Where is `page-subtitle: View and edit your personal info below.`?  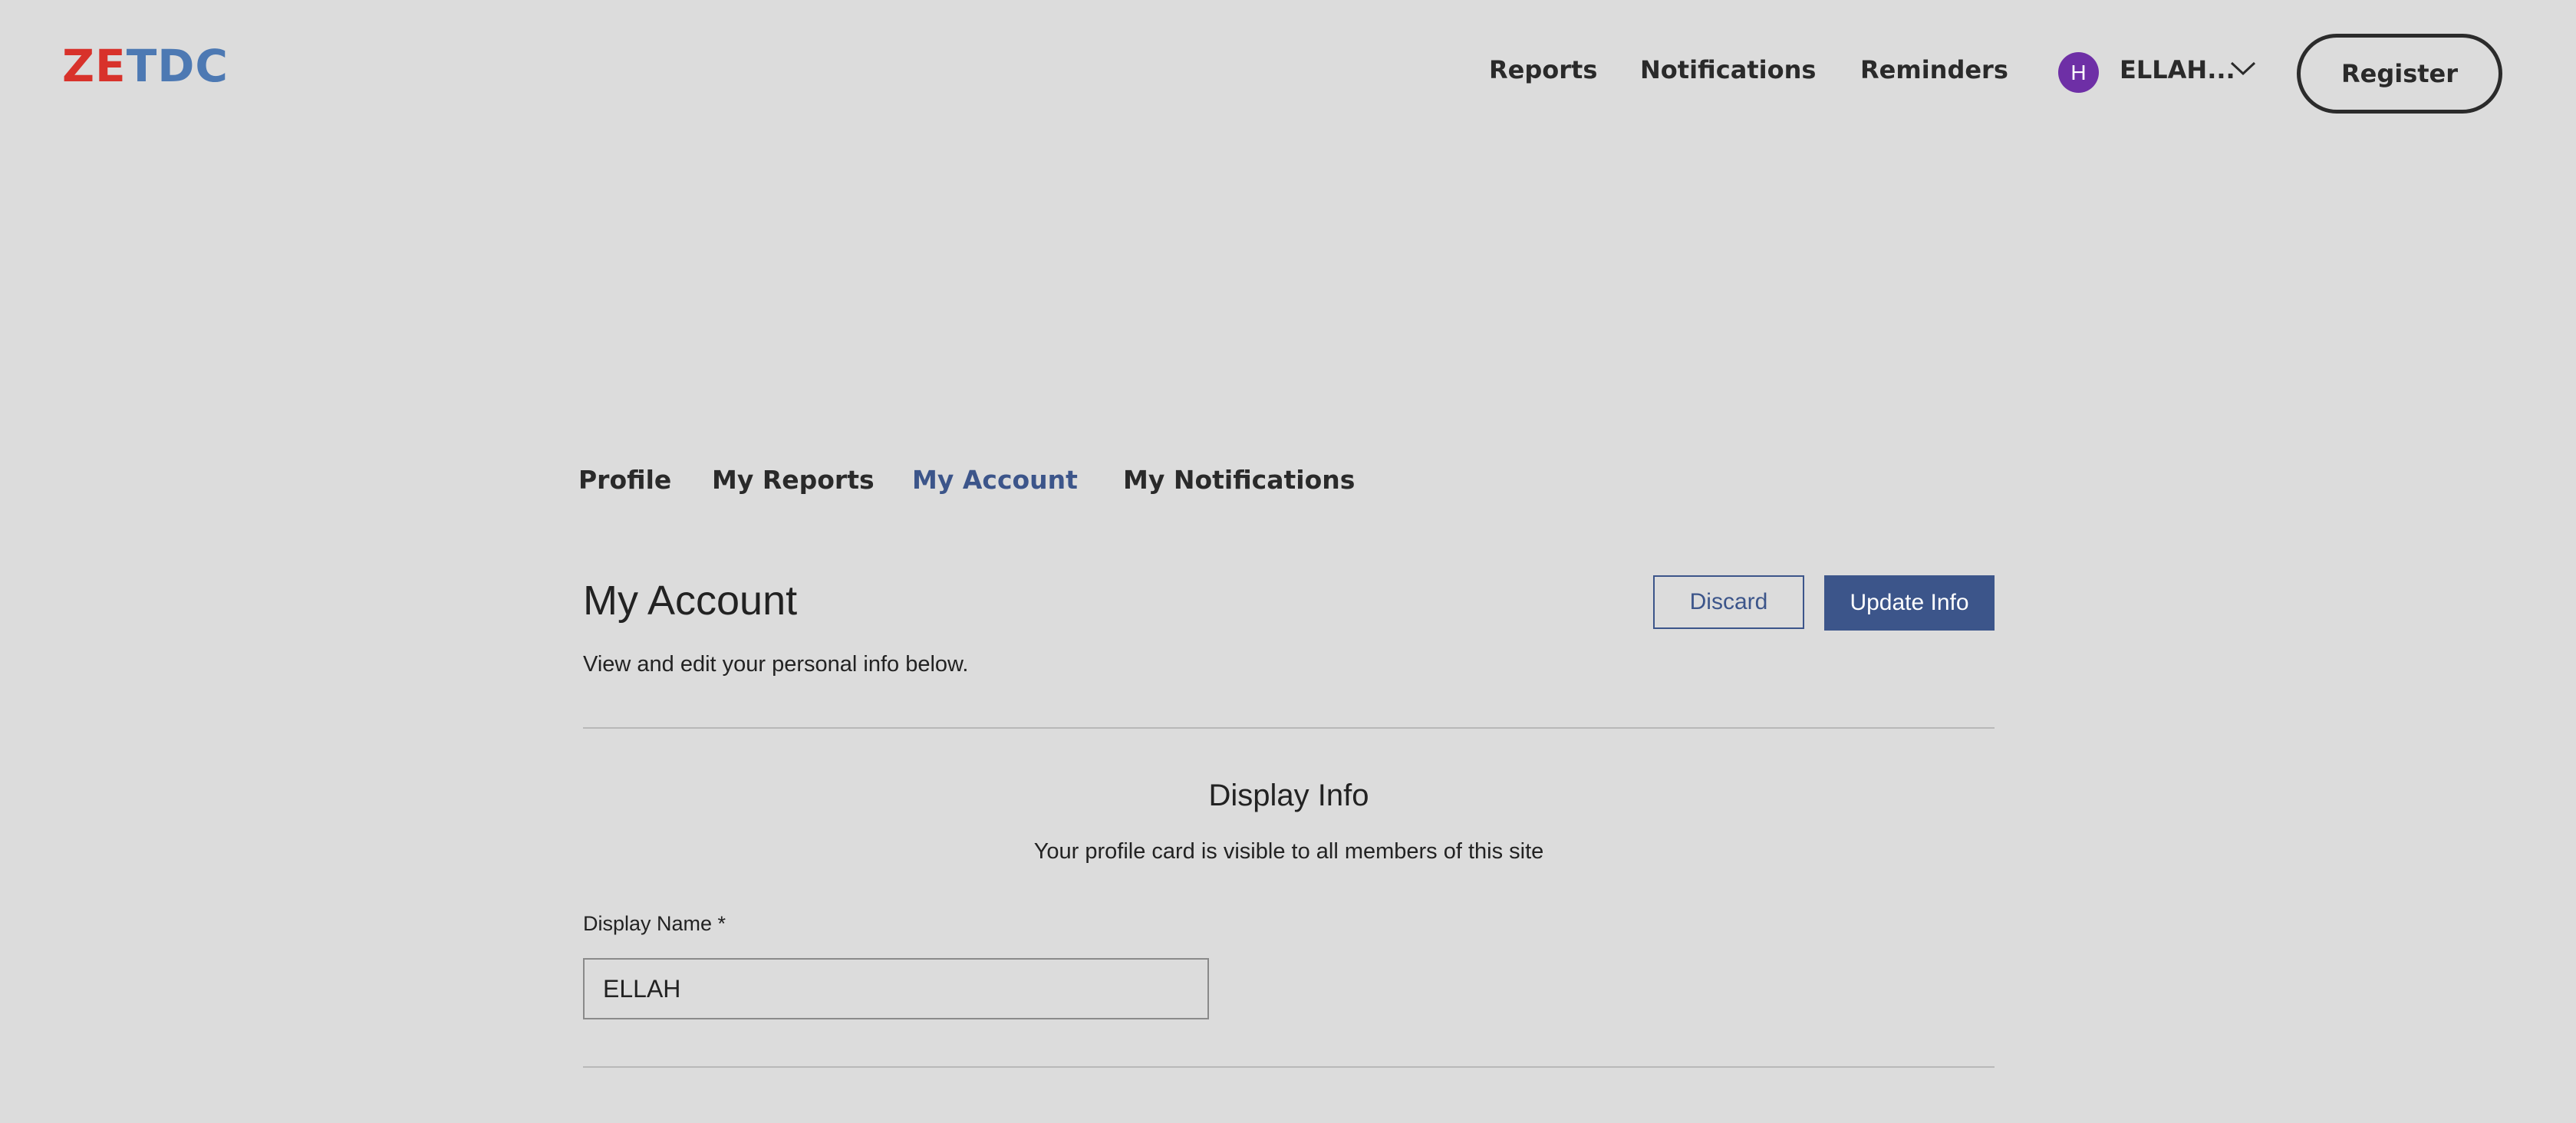
page-subtitle: View and edit your personal info below. is located at coordinates (776, 664).